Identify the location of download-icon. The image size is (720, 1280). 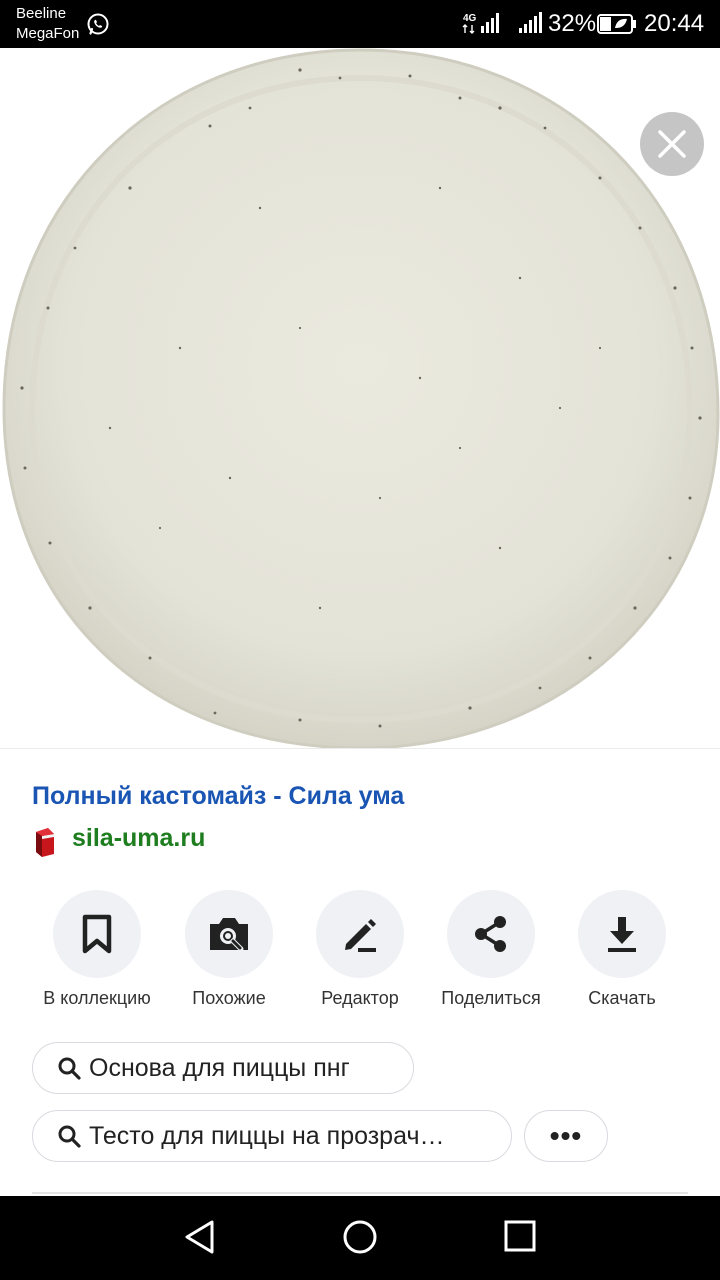
(622, 934).